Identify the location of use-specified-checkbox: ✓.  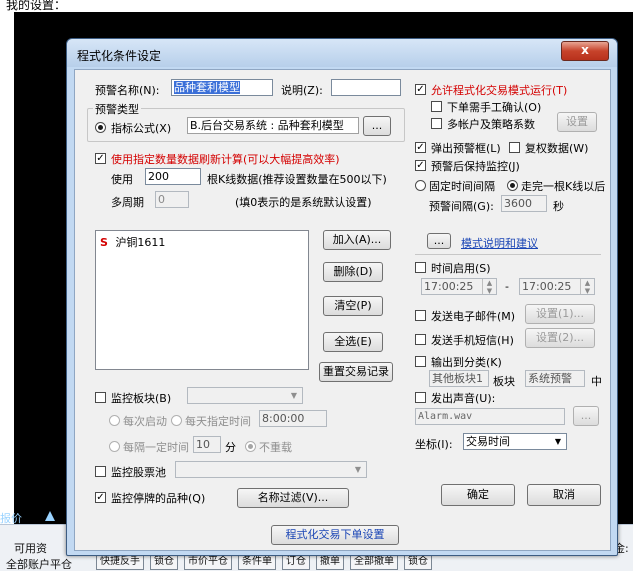
(100, 158).